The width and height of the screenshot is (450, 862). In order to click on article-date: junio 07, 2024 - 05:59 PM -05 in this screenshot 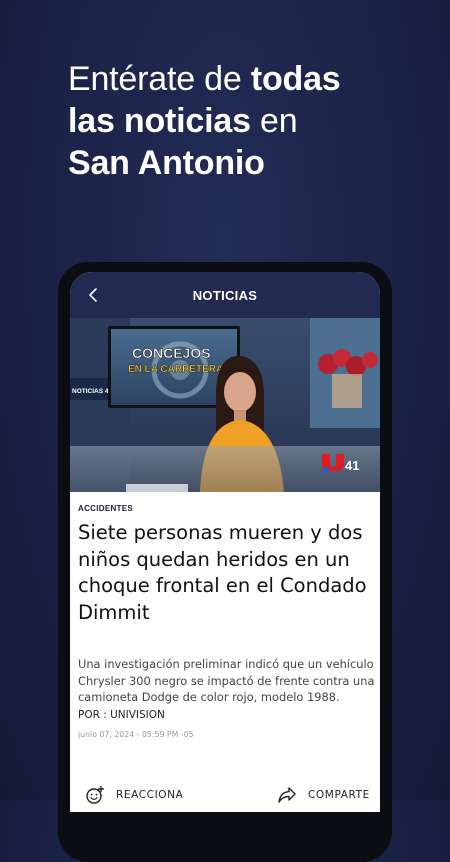, I will do `click(136, 734)`.